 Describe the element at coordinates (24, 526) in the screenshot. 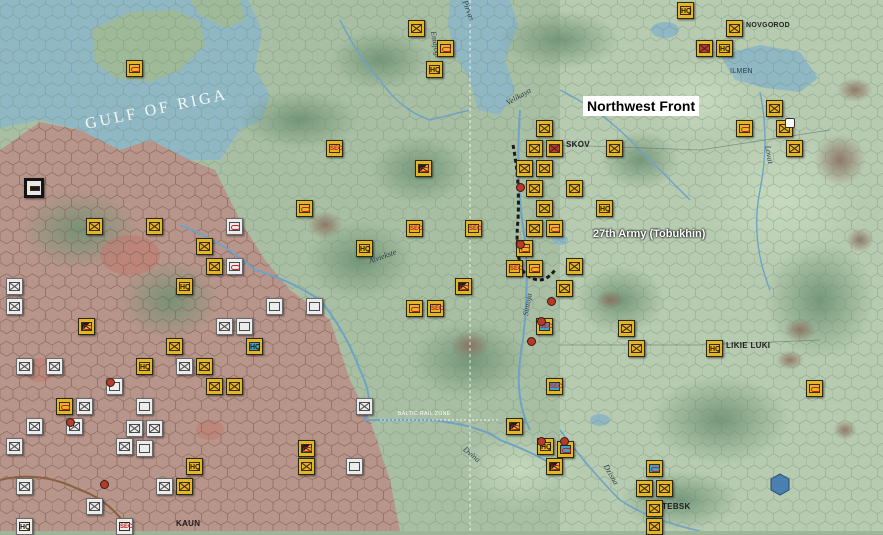

I see `german-unit-hq: HQ` at that location.